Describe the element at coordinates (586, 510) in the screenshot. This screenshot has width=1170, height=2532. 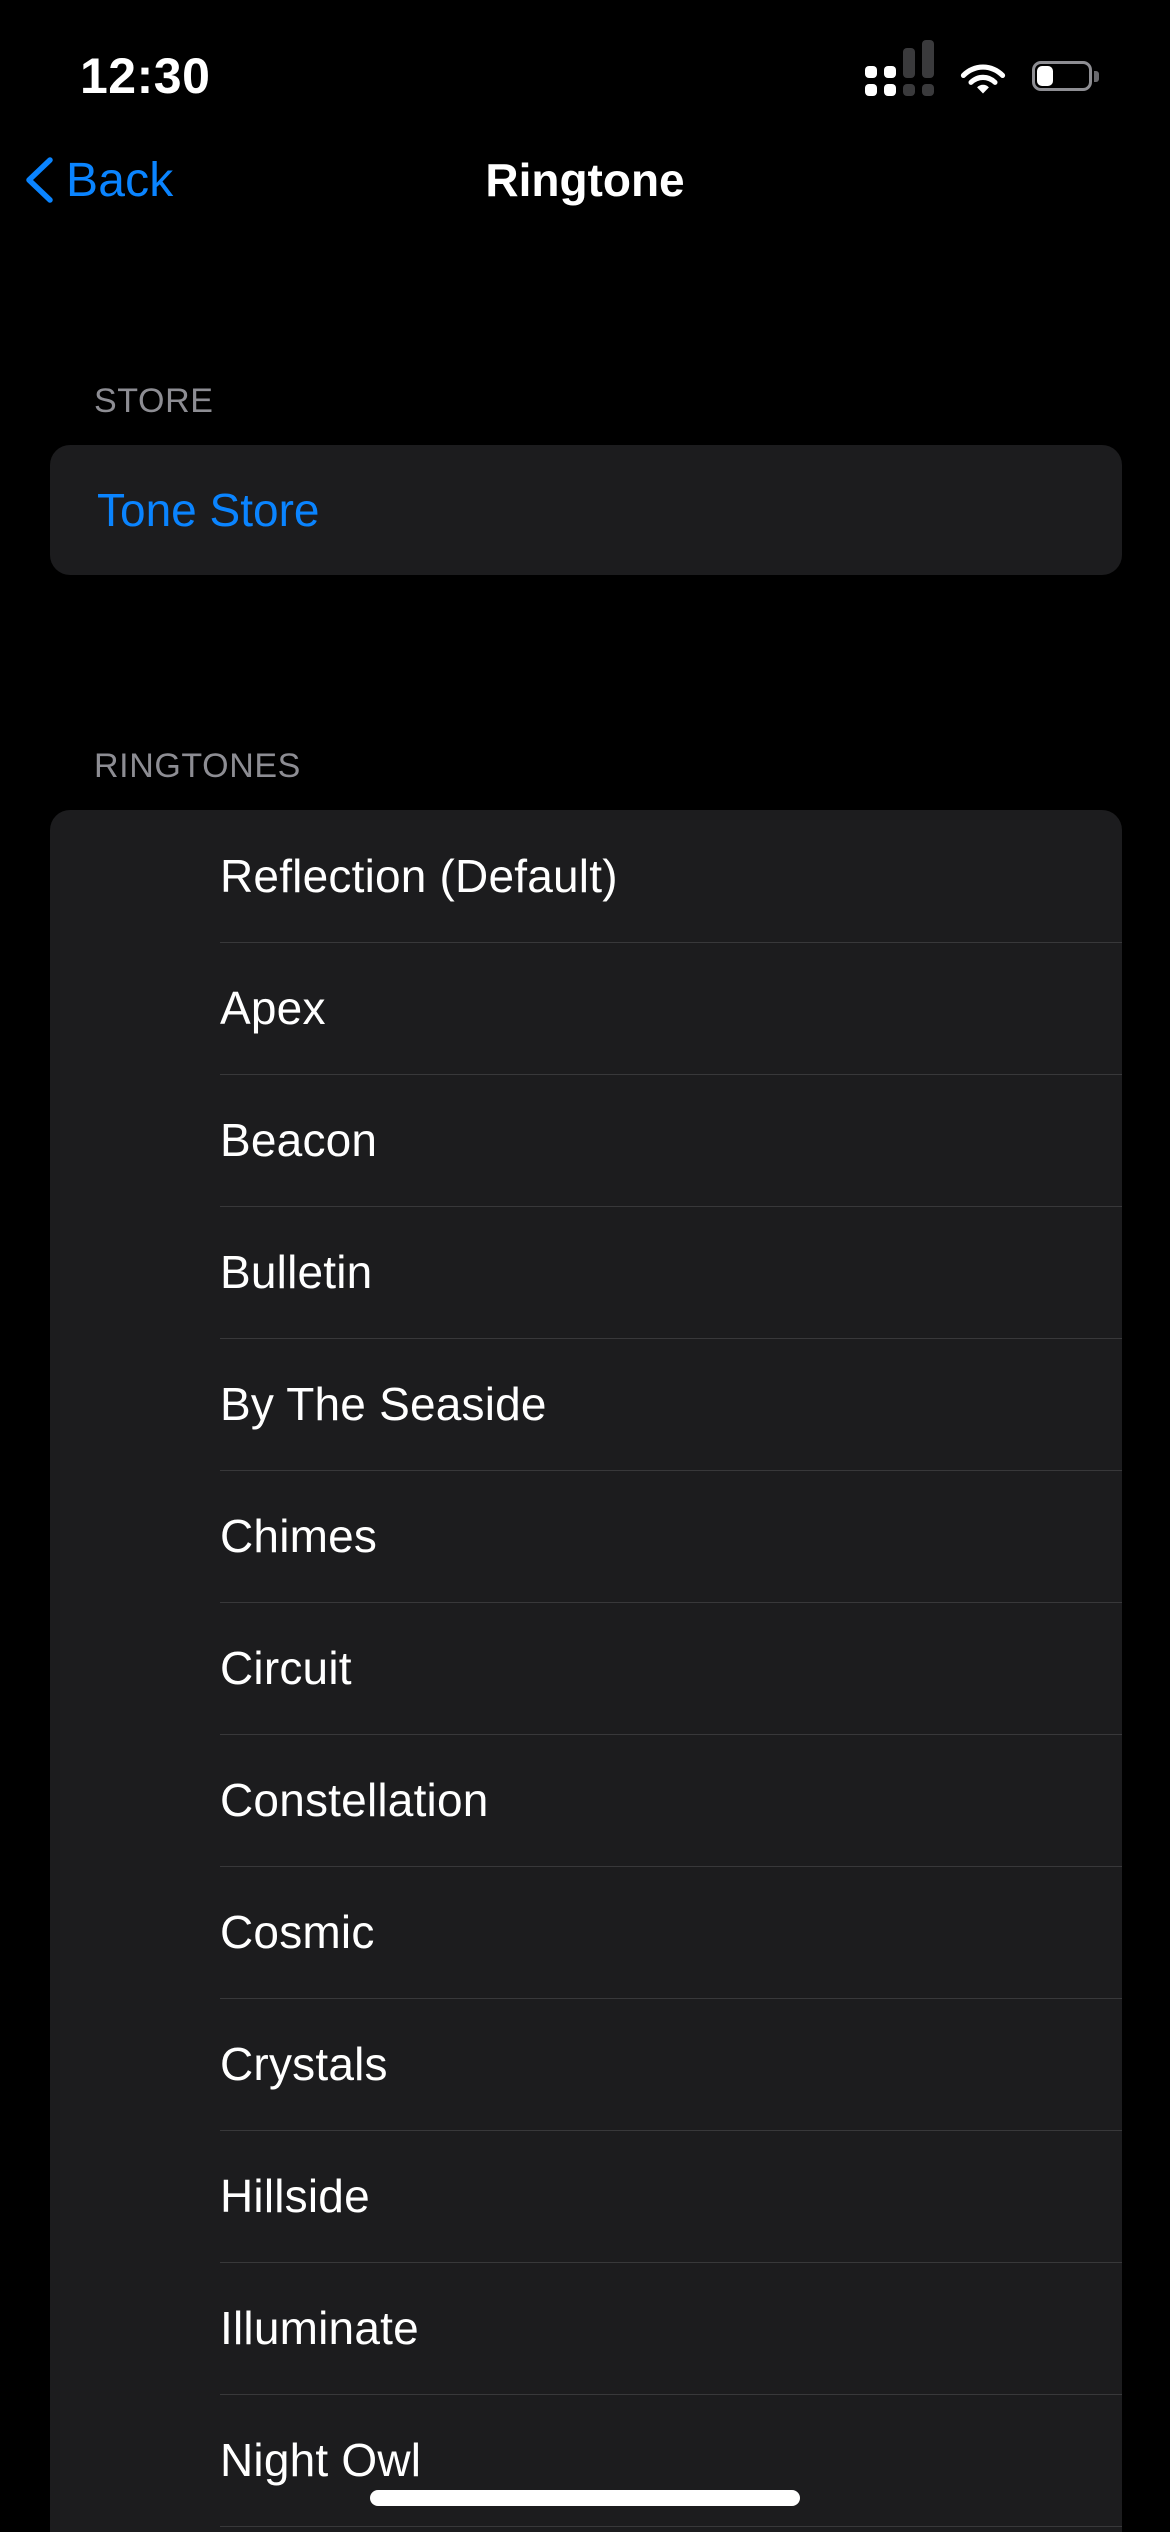
I see `tone-store-row: Tone Store` at that location.